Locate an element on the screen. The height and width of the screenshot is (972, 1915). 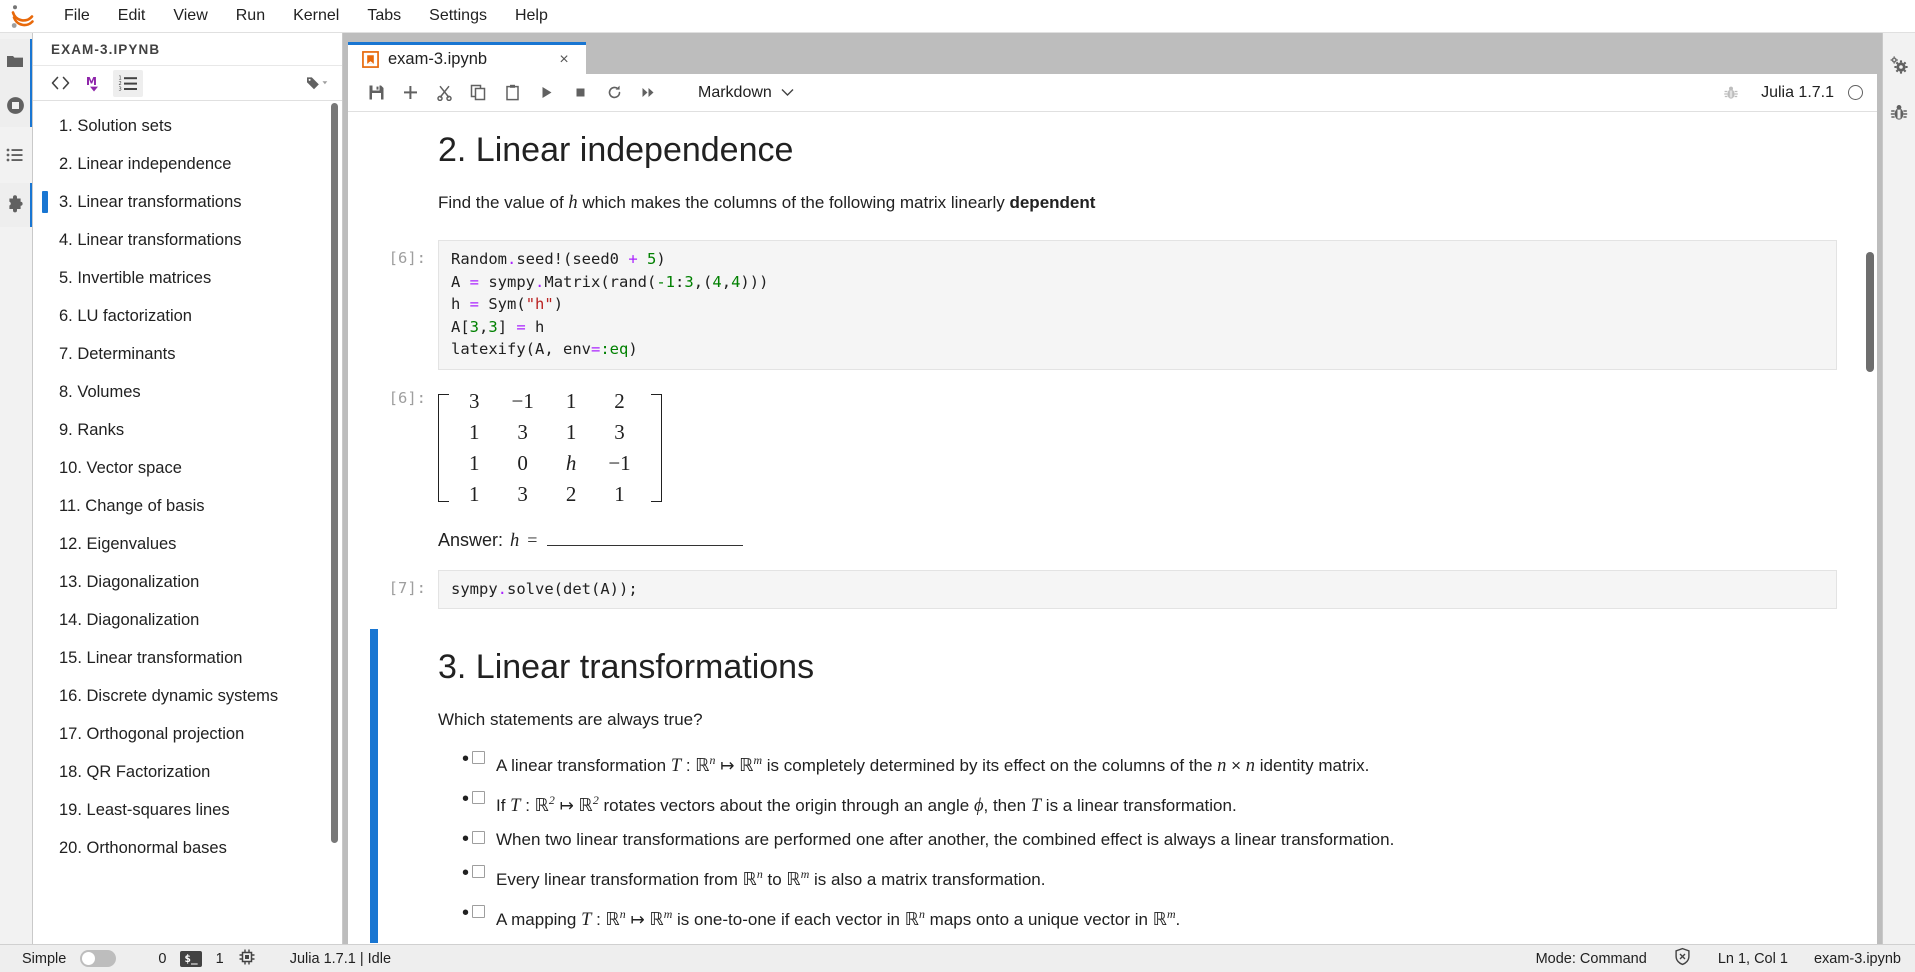
bug-icon is located at coordinates (1899, 112).